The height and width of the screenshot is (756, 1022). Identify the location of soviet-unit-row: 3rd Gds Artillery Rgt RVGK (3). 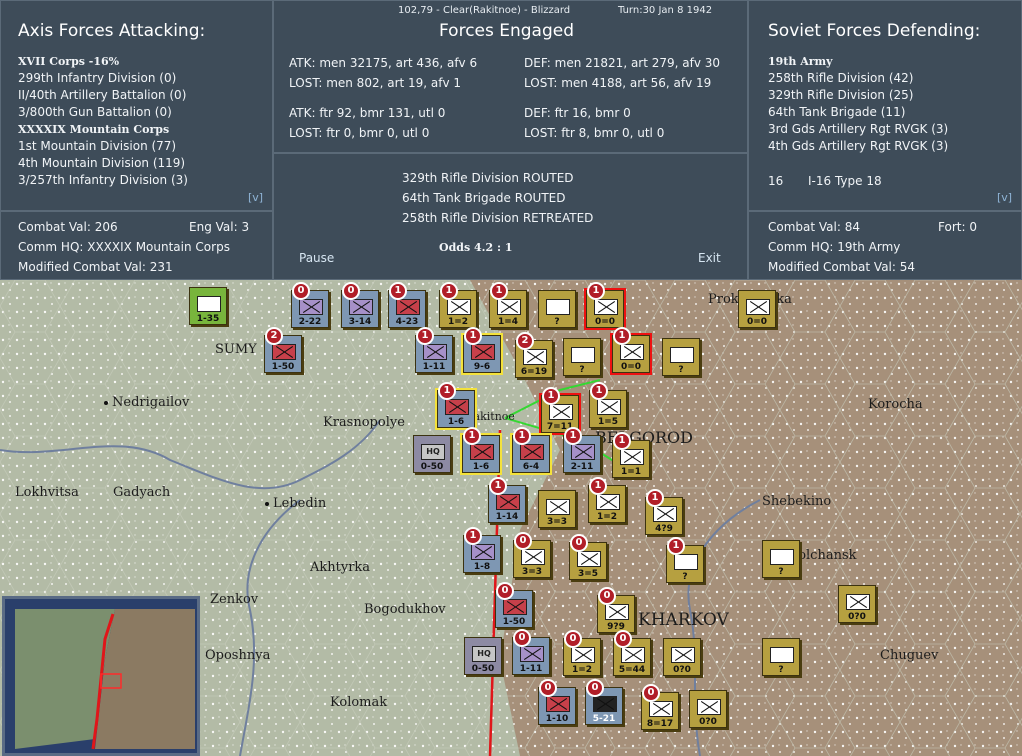
(858, 129).